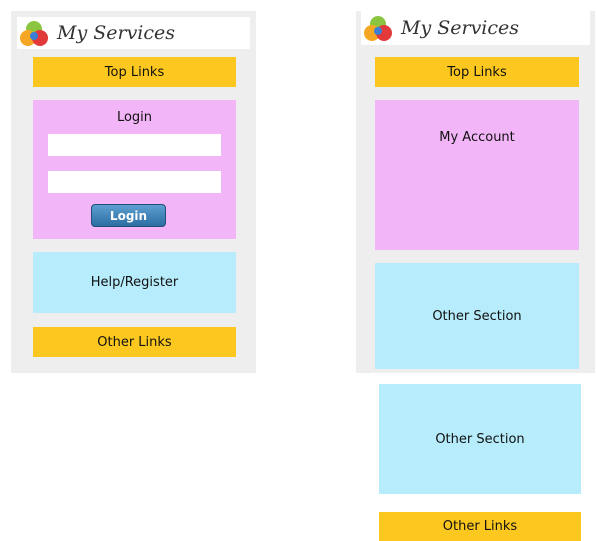 The height and width of the screenshot is (541, 596). What do you see at coordinates (134, 169) in the screenshot?
I see `login-section: Login Login` at bounding box center [134, 169].